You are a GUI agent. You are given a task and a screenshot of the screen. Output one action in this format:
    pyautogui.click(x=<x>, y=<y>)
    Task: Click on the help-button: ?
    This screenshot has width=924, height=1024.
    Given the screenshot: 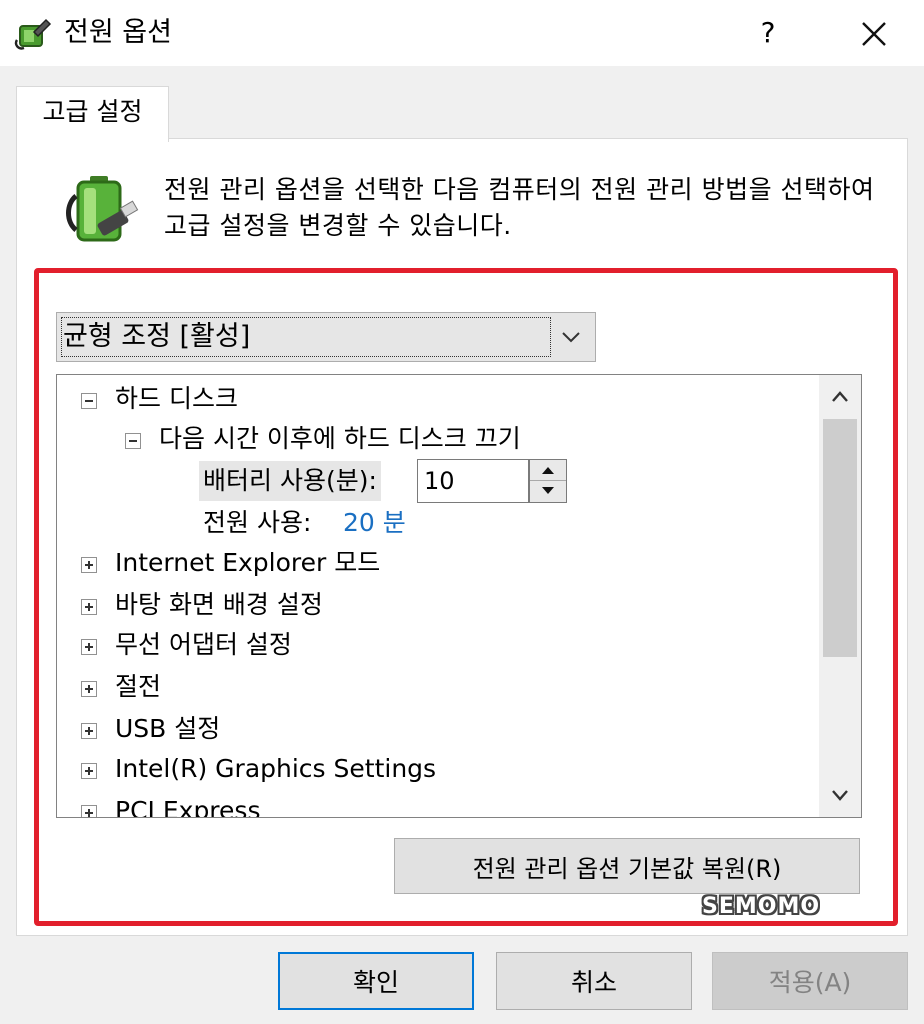 What is the action you would take?
    pyautogui.click(x=768, y=33)
    